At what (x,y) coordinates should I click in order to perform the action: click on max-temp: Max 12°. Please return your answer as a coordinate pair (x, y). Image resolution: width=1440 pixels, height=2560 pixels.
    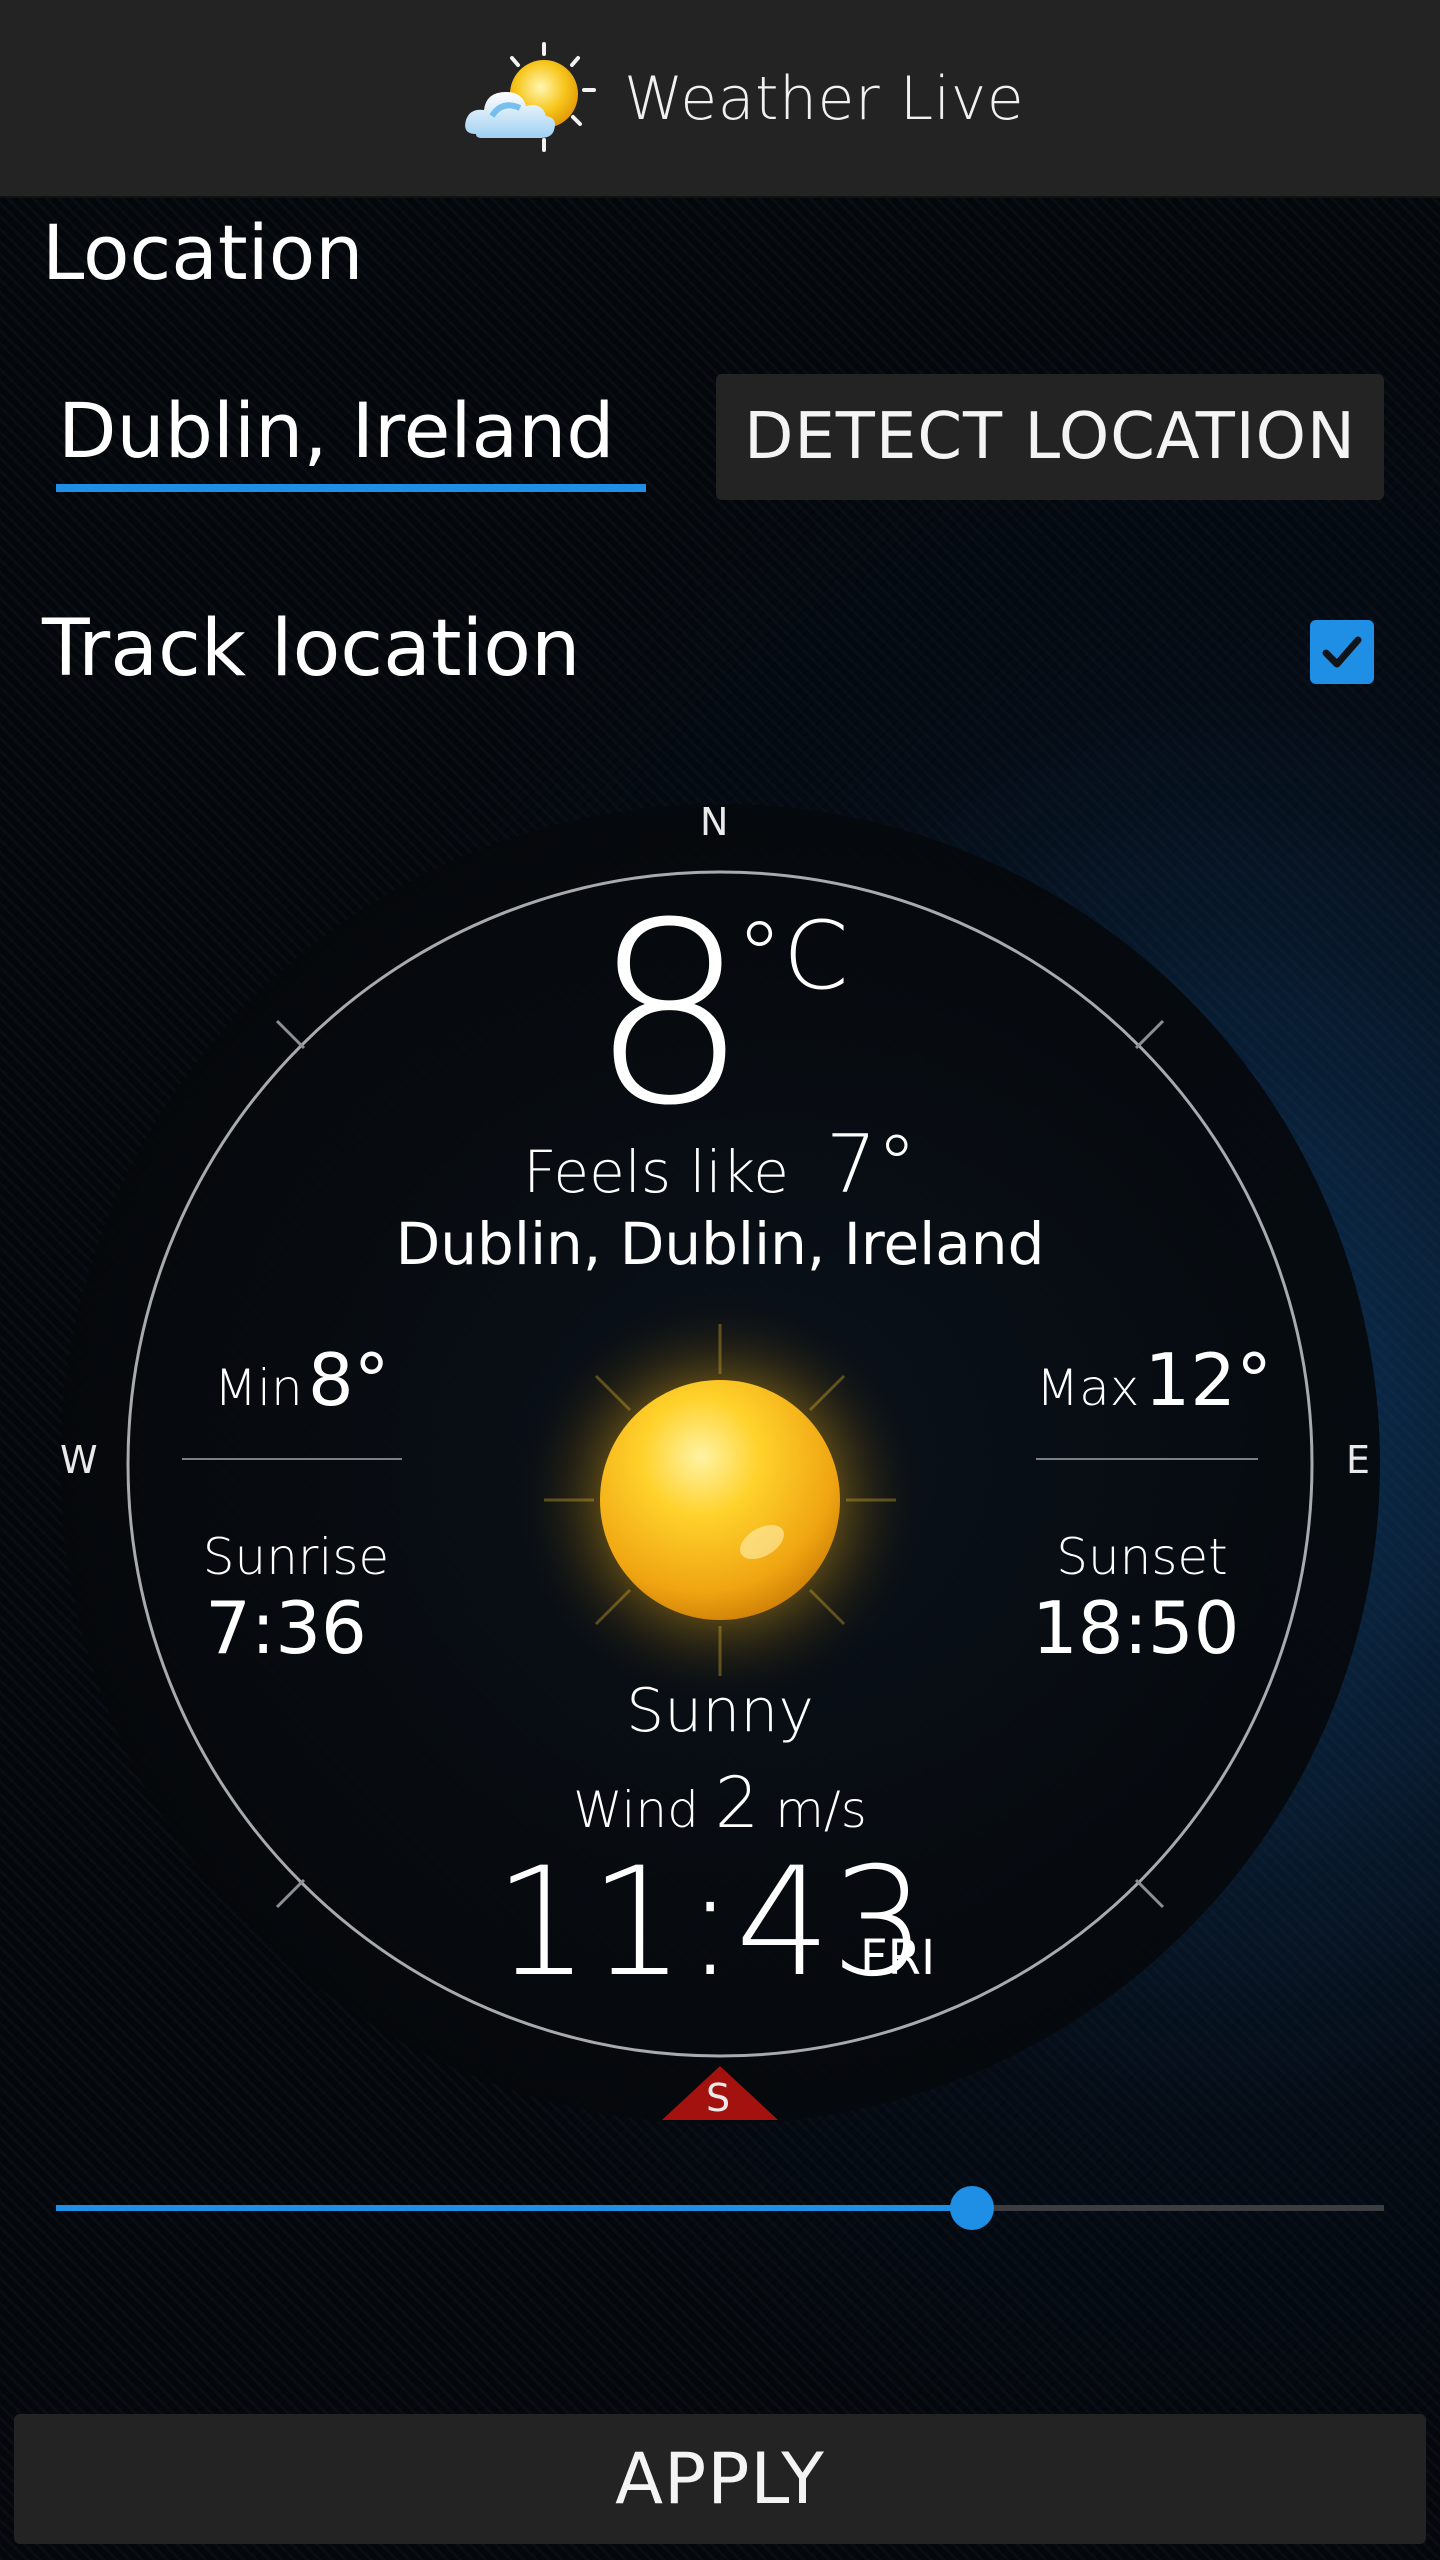
    Looking at the image, I should click on (1154, 1380).